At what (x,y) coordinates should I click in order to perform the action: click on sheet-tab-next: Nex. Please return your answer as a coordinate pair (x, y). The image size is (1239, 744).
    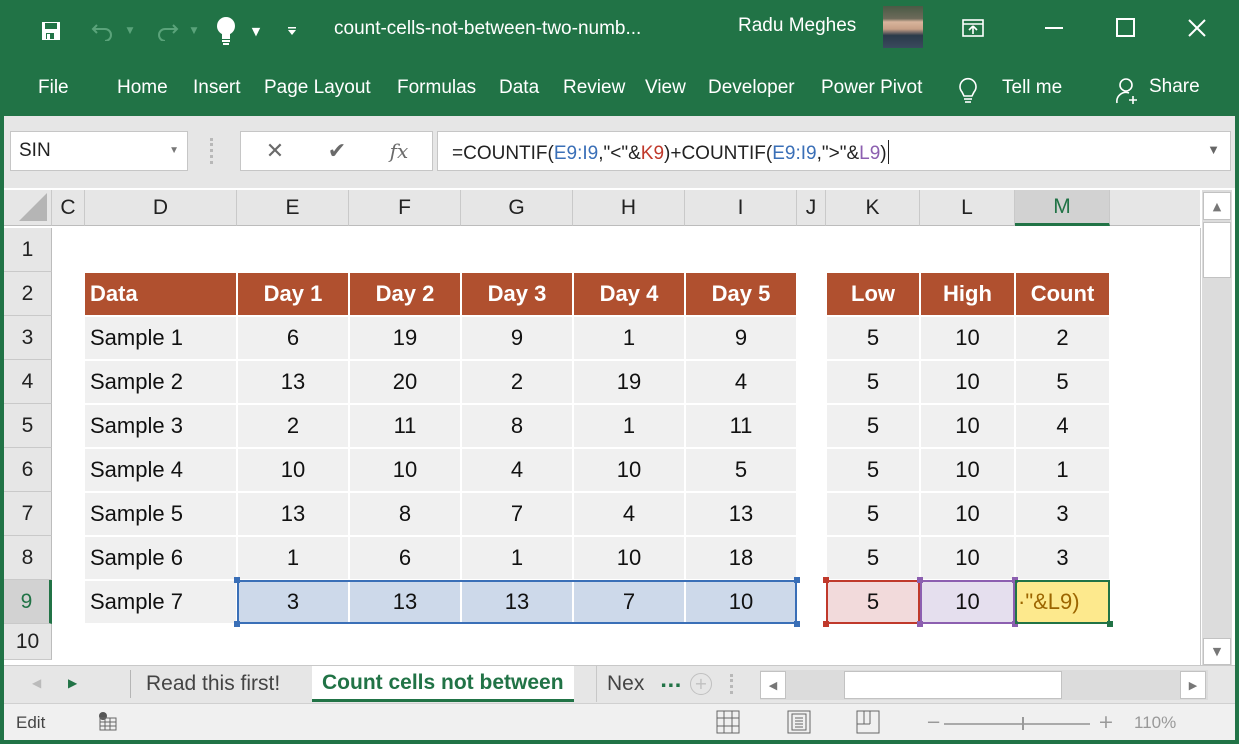
    Looking at the image, I should click on (625, 684).